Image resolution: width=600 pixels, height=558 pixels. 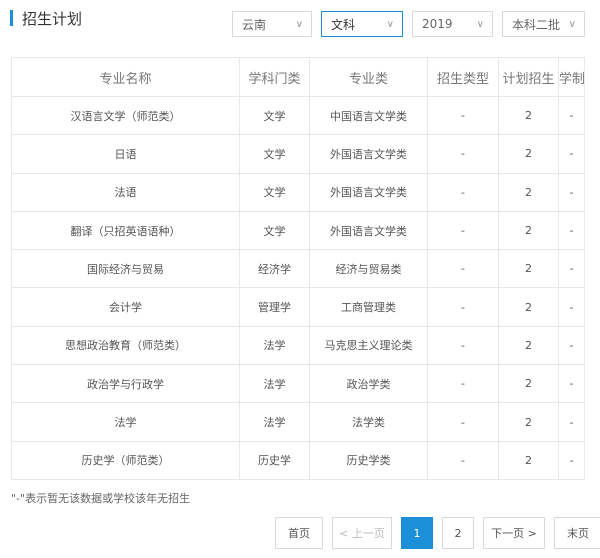 What do you see at coordinates (343, 24) in the screenshot?
I see `subject-select-value: 文科` at bounding box center [343, 24].